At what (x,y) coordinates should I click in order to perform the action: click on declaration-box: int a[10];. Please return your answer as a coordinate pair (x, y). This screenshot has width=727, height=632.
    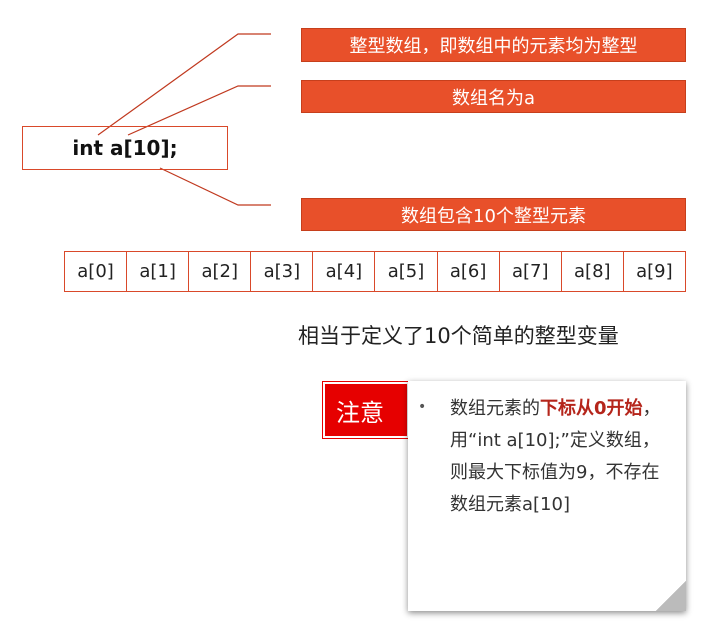
    Looking at the image, I should click on (125, 148).